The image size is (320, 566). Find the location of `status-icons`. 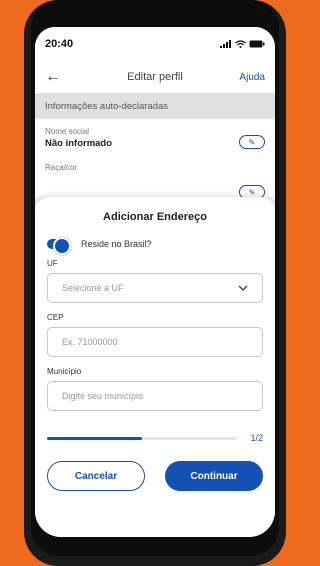

status-icons is located at coordinates (242, 44).